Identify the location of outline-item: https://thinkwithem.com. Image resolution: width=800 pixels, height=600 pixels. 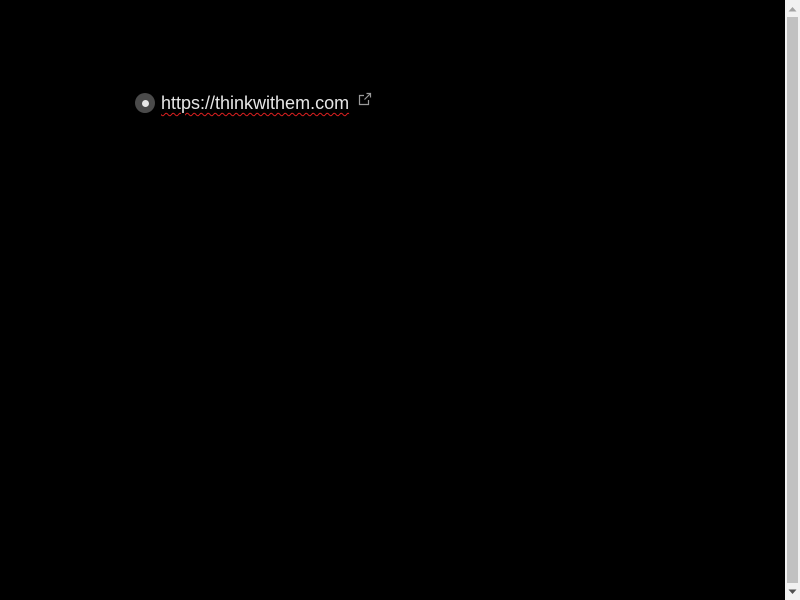
(254, 103).